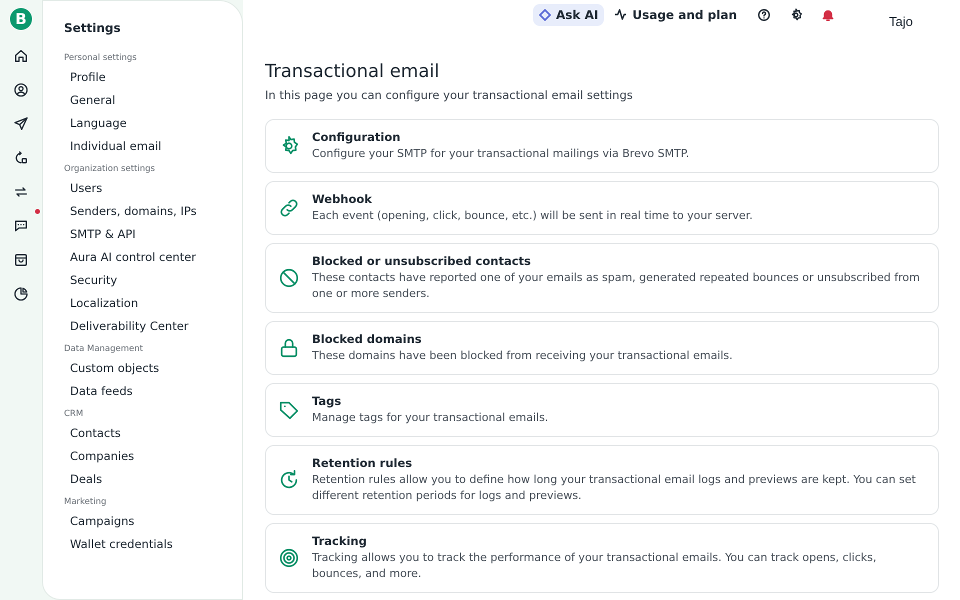 This screenshot has width=960, height=600. Describe the element at coordinates (110, 169) in the screenshot. I see `section-heading: Organization settings` at that location.